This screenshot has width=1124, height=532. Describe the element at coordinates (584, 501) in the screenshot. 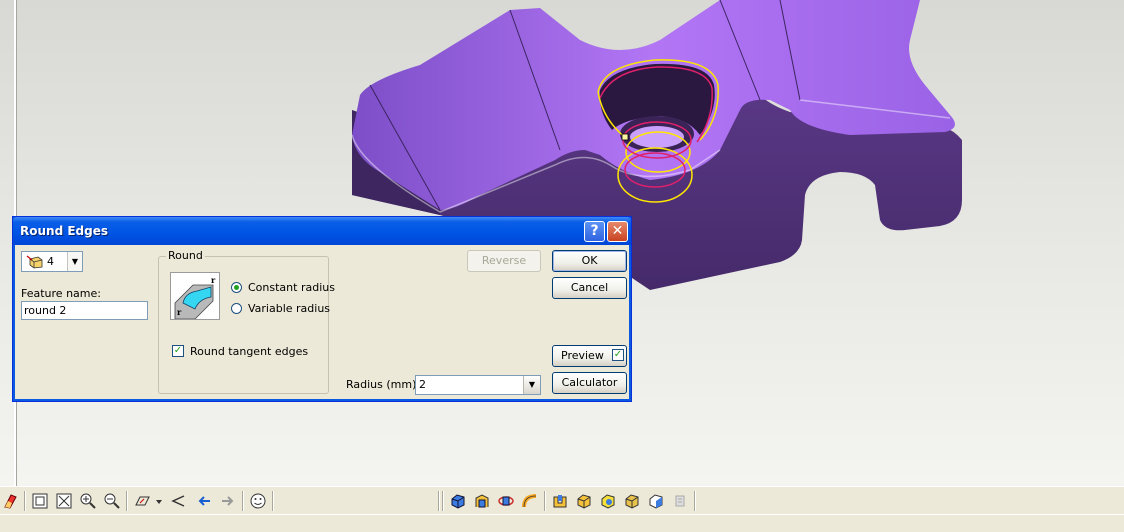

I see `box-icon` at that location.